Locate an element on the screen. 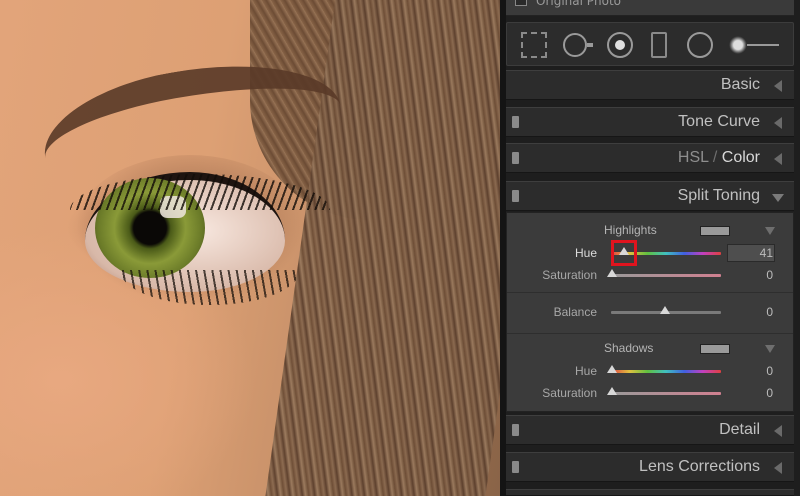 The width and height of the screenshot is (800, 496). panel-header-basic: Basic is located at coordinates (650, 85).